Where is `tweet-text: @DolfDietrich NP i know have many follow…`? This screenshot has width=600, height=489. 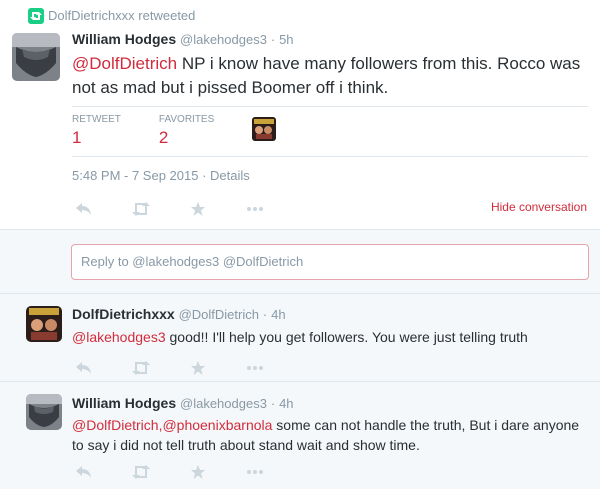 tweet-text: @DolfDietrich NP i know have many follow… is located at coordinates (332, 76).